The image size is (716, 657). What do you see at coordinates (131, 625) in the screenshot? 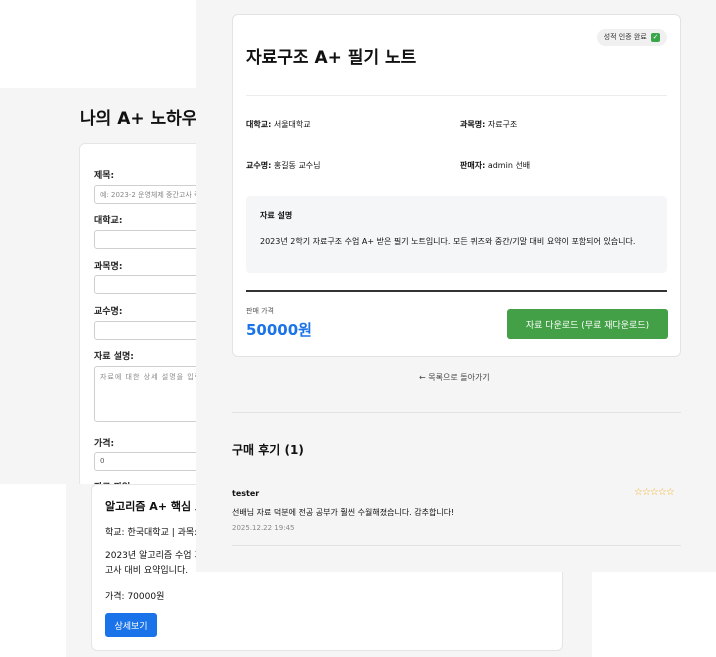
I see `detail-button: 상세보기` at bounding box center [131, 625].